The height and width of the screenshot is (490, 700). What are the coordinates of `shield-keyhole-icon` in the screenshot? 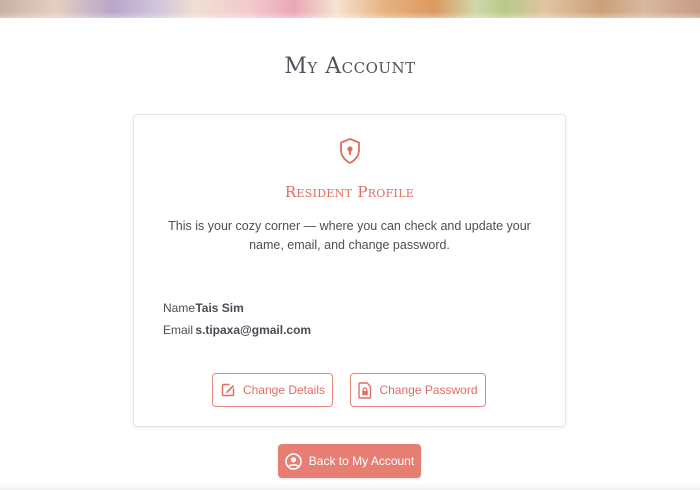 It's located at (350, 151).